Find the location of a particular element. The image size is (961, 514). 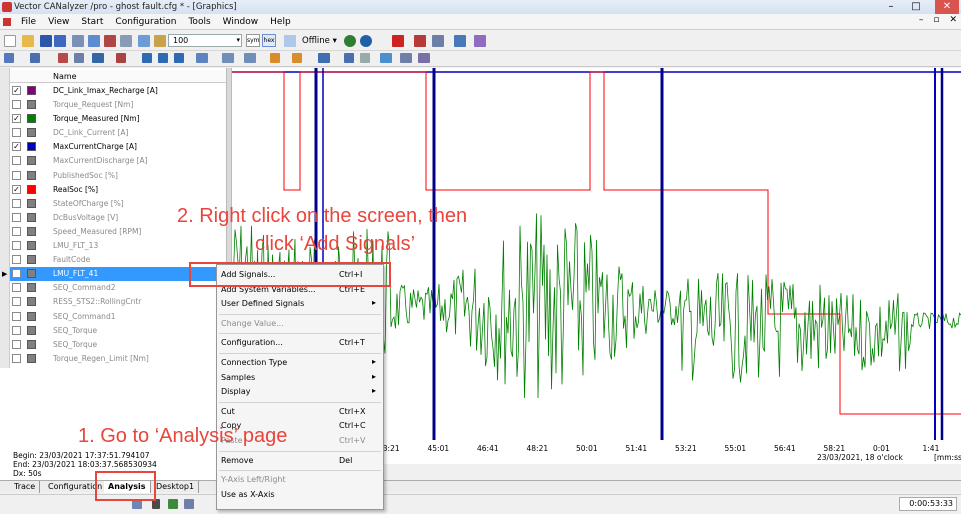

options-icon is located at coordinates (424, 58).